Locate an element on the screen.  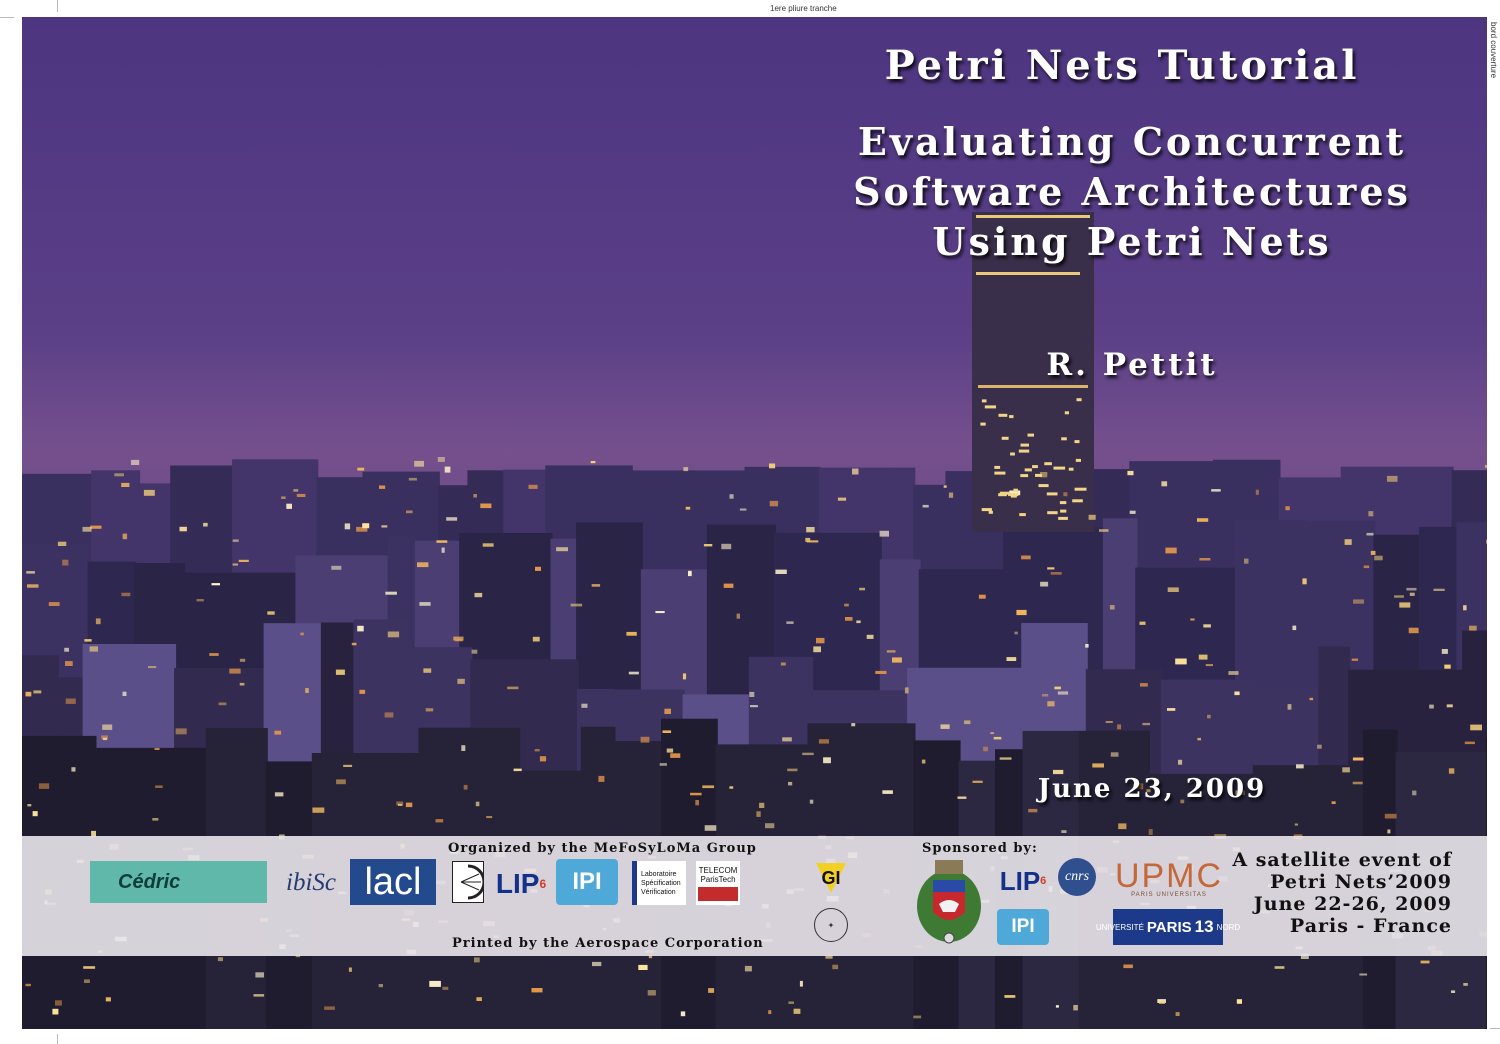
event-date: June 23, 2009 is located at coordinates (1152, 789).